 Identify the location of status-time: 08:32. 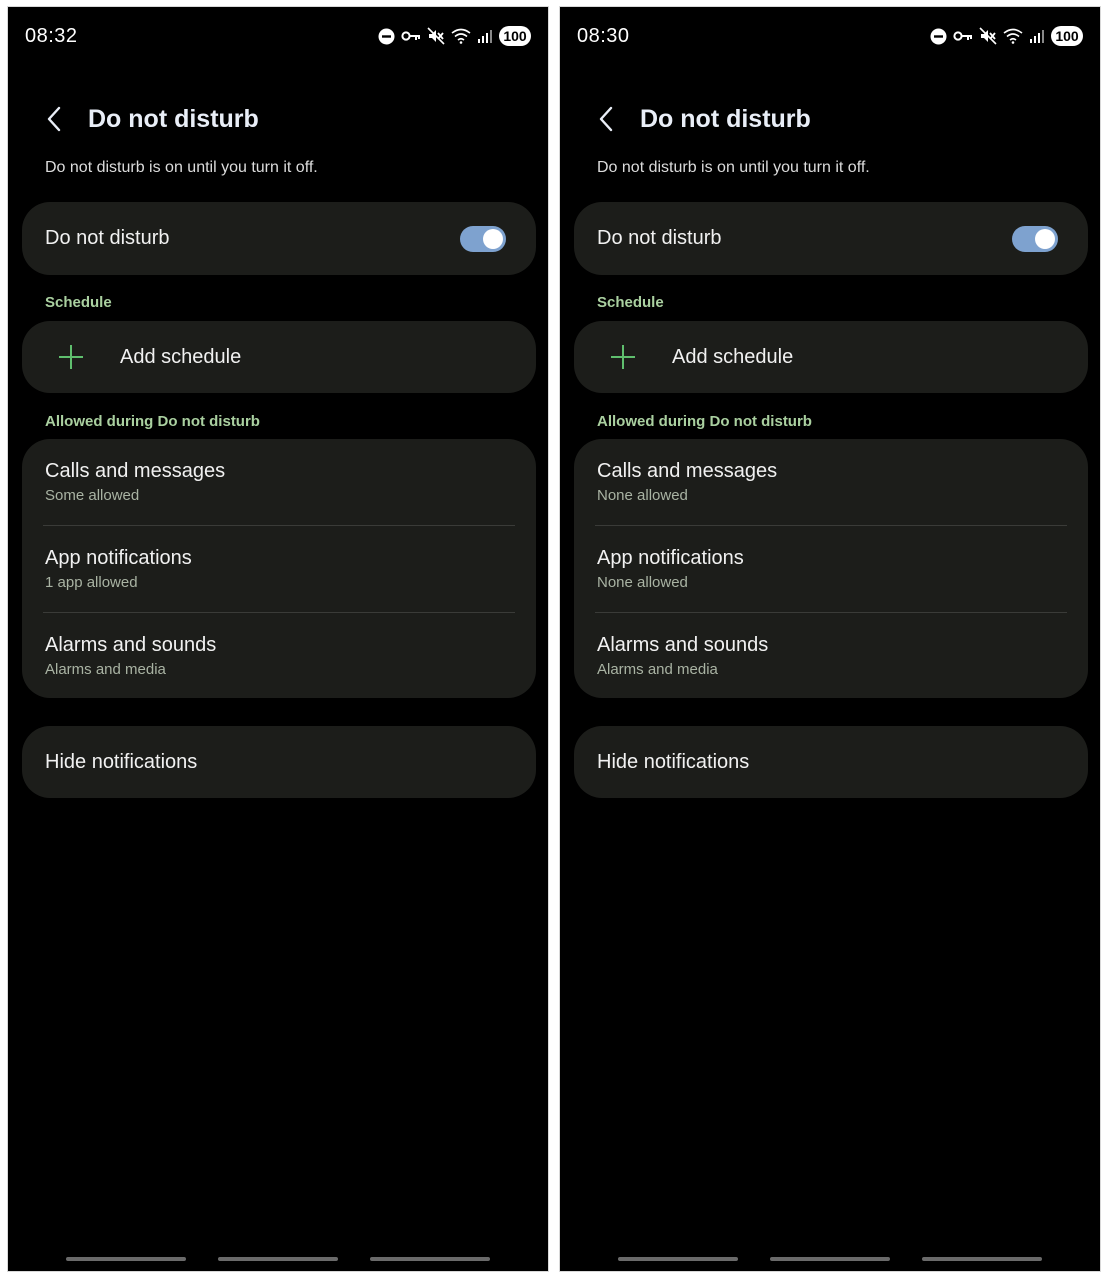
(51, 35).